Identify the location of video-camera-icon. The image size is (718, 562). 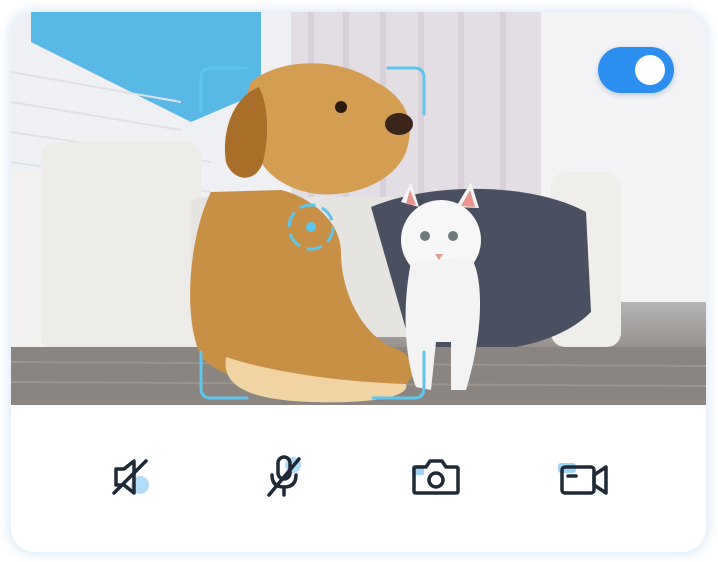
(583, 479).